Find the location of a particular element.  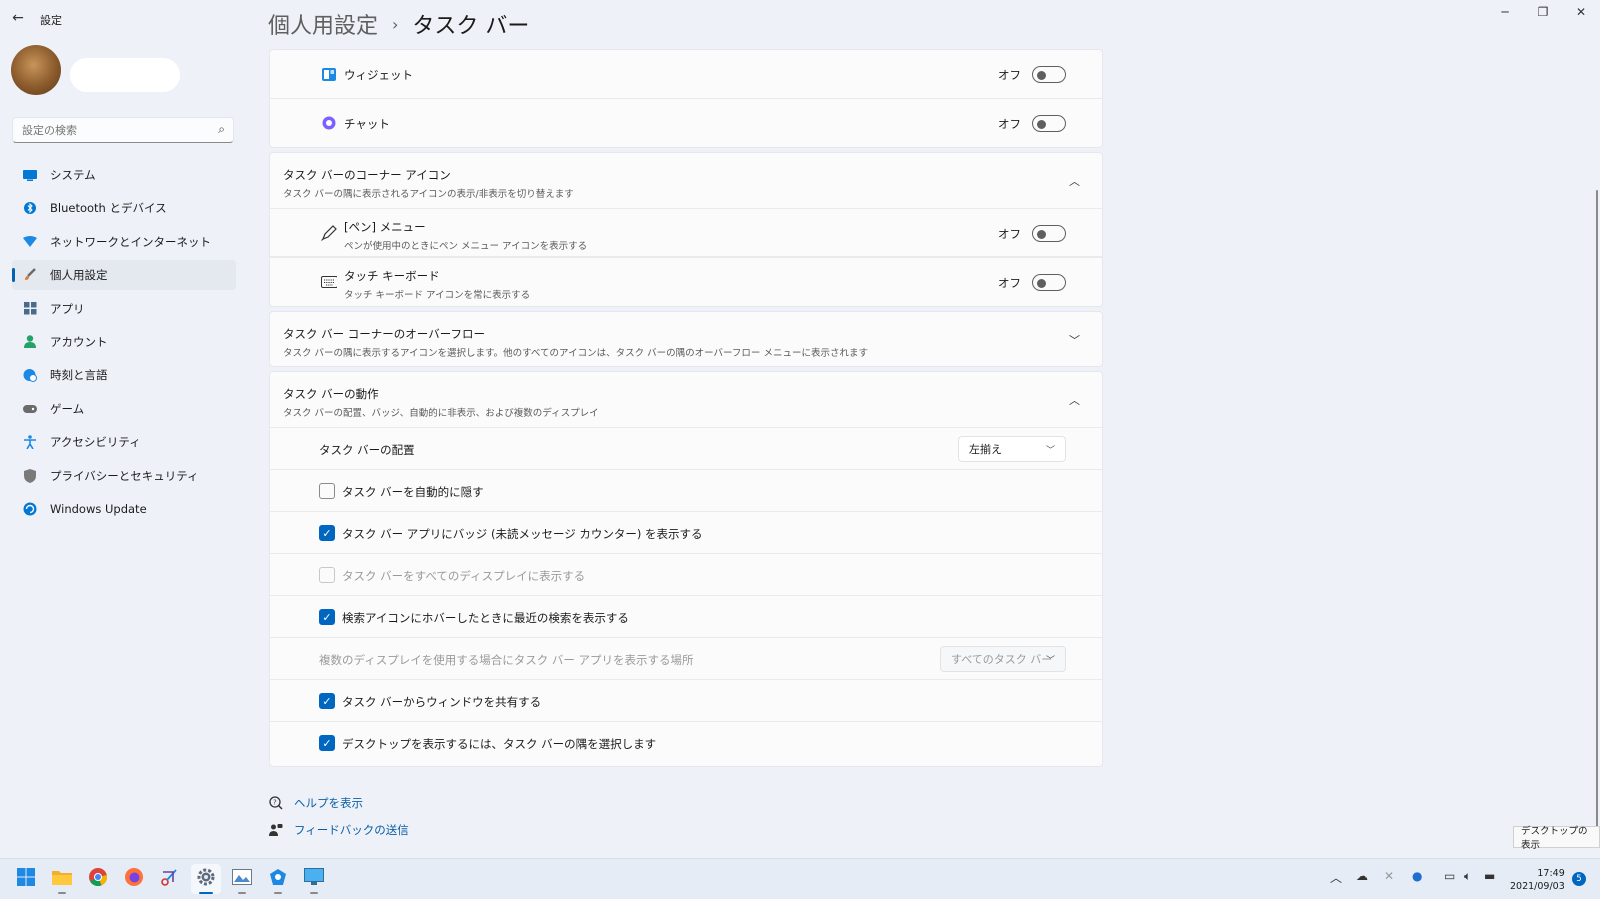

help-link: ? ヘルプを表示 is located at coordinates (315, 803).